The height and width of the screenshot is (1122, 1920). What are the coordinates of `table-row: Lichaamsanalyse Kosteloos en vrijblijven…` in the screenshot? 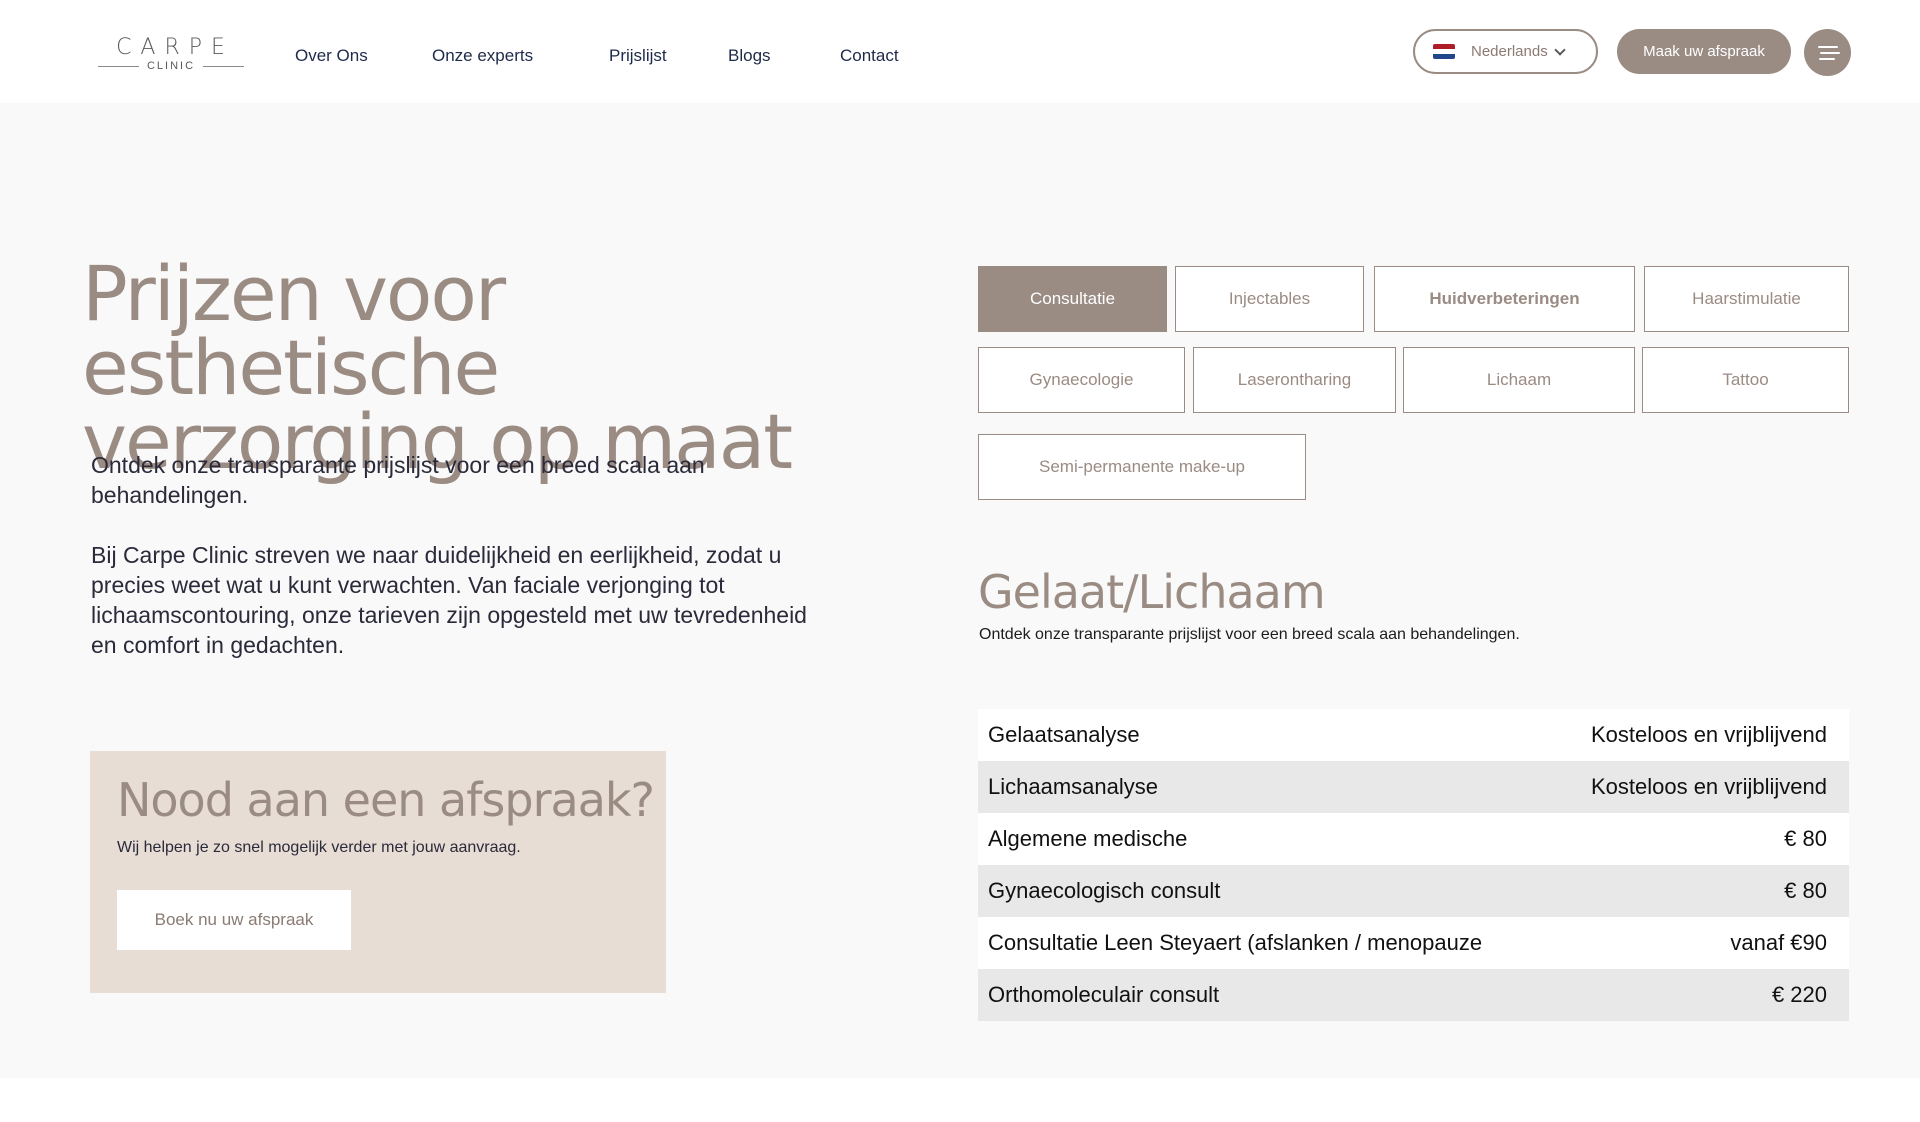 It's located at (1413, 787).